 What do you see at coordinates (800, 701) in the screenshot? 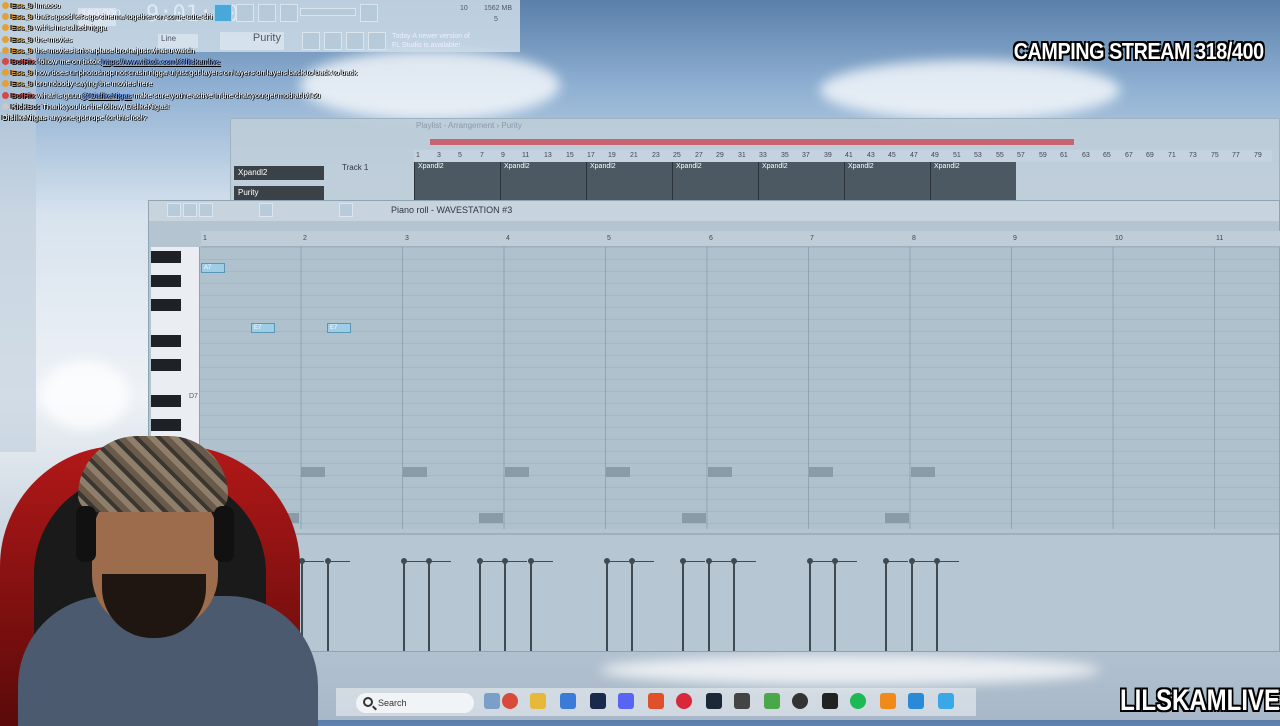
I see `capcut-icon` at bounding box center [800, 701].